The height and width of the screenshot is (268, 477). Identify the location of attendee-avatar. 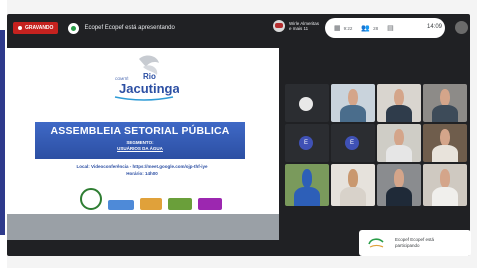
(279, 26).